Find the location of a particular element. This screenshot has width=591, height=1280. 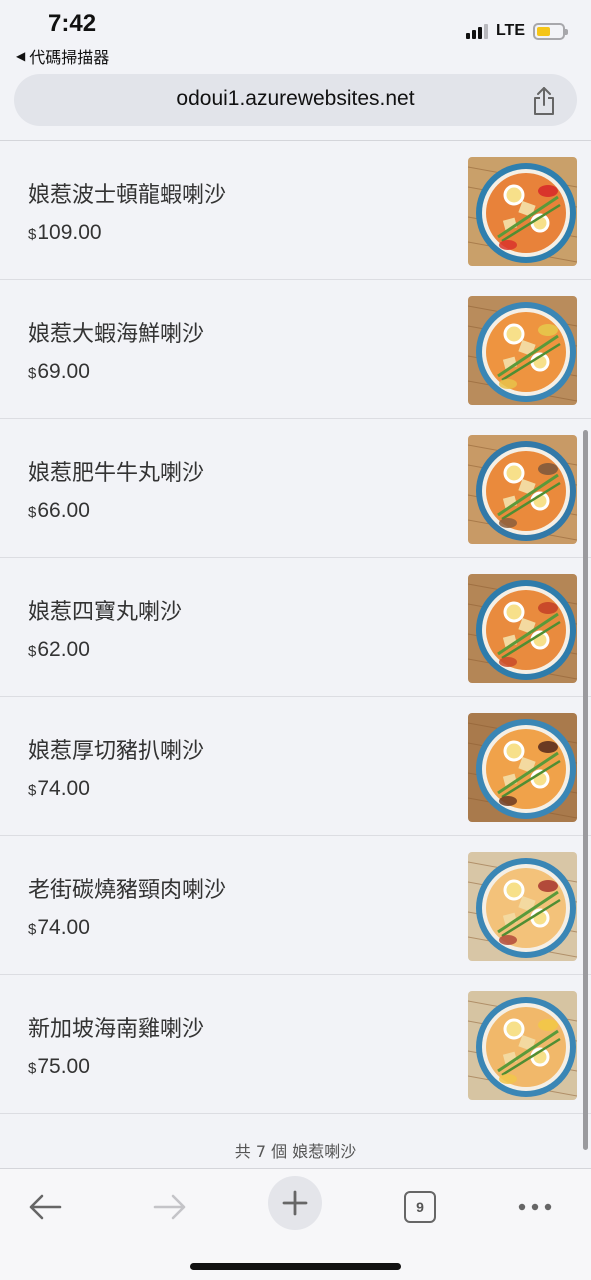

tab-count: 9 is located at coordinates (420, 1207).